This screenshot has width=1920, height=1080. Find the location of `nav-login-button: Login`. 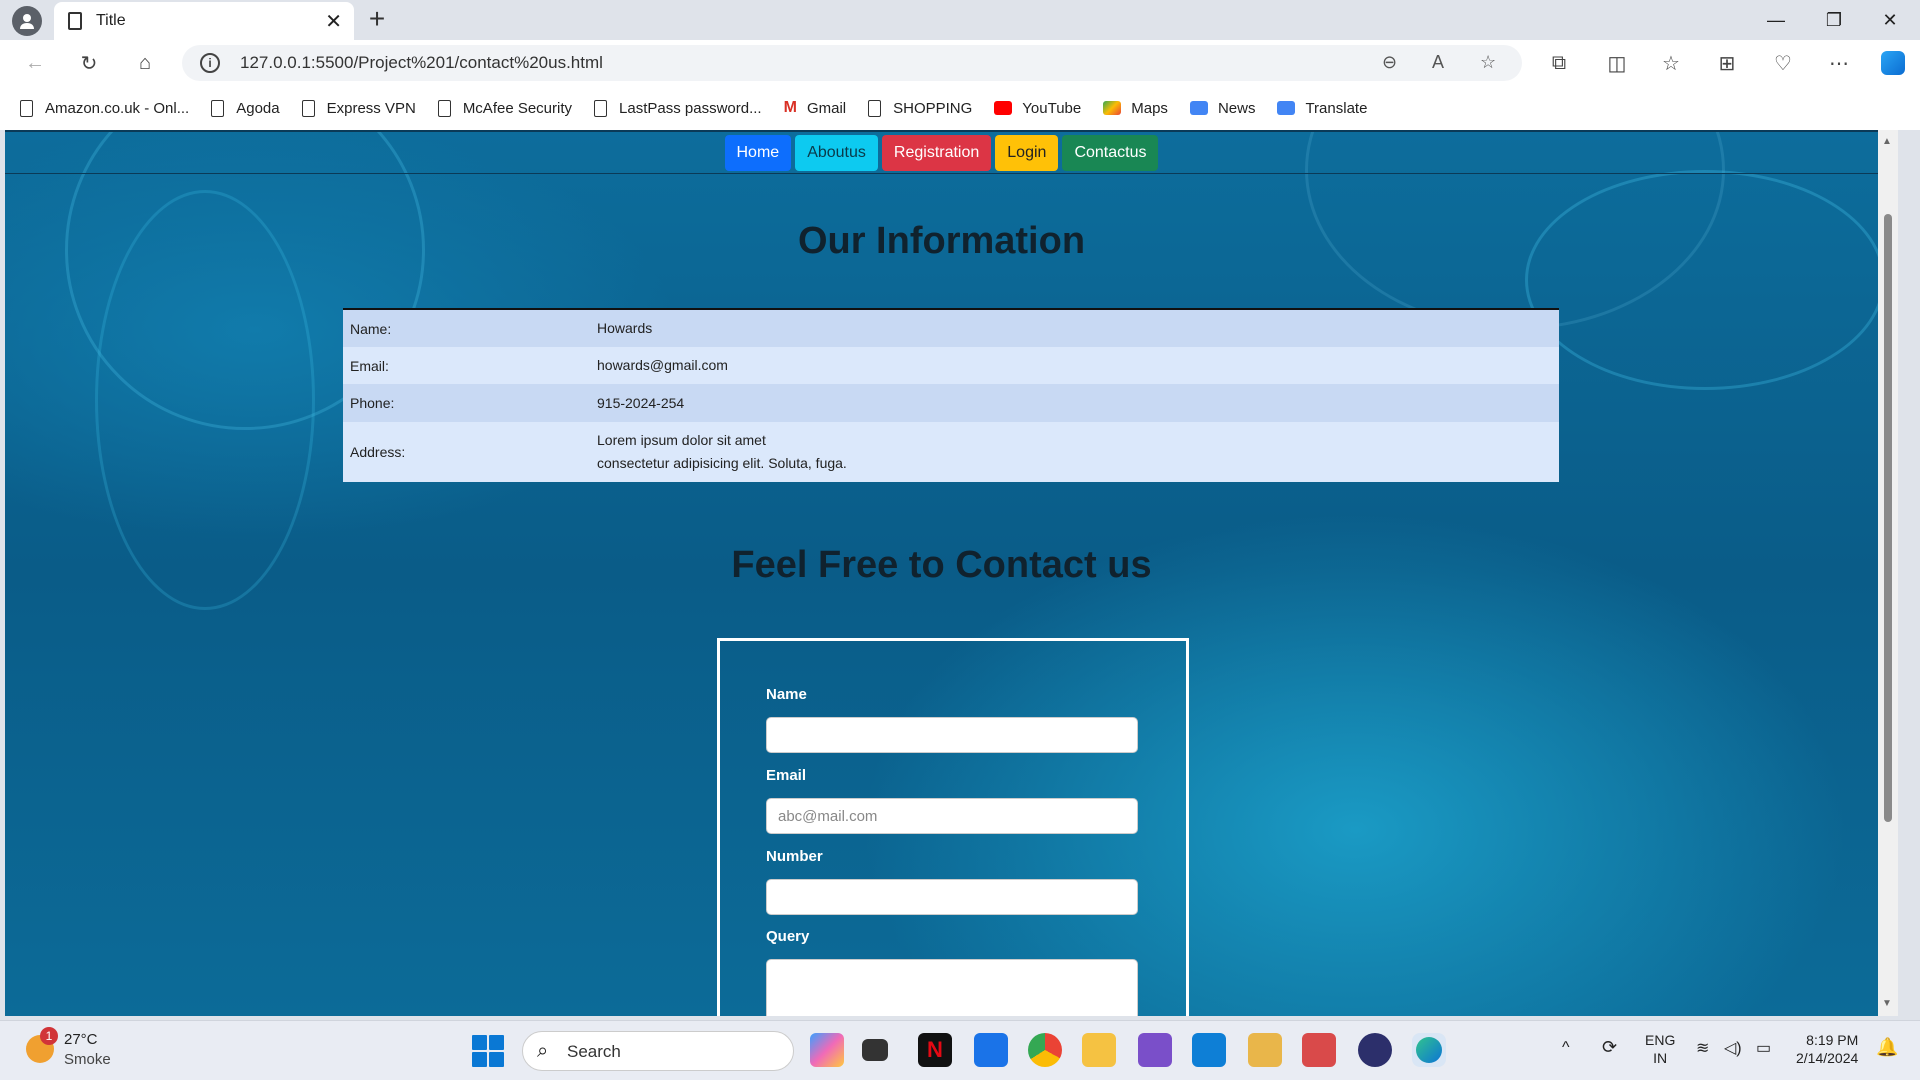

nav-login-button: Login is located at coordinates (1027, 152).